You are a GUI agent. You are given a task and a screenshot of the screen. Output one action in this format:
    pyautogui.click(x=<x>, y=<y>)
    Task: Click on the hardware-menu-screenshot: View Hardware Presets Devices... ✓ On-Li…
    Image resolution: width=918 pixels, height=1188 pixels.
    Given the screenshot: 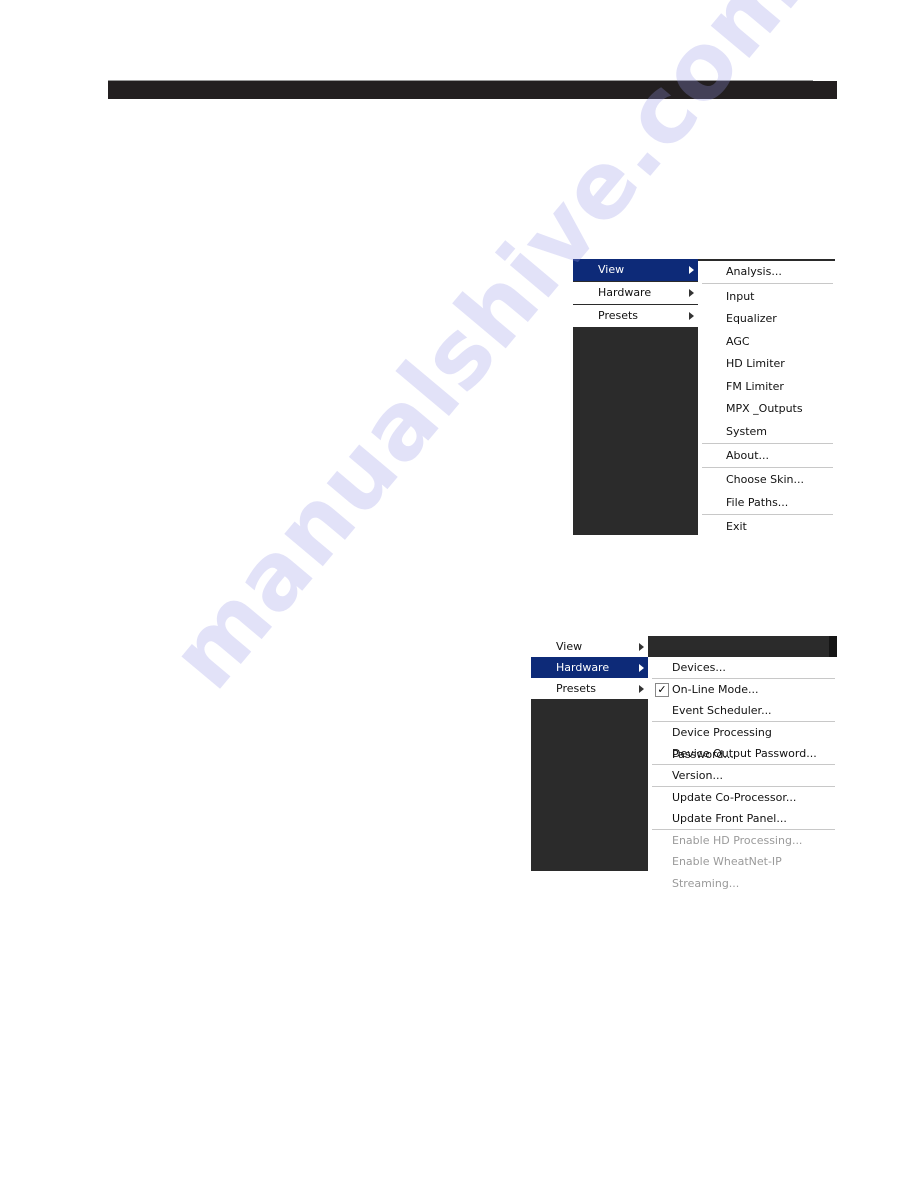 What is the action you would take?
    pyautogui.click(x=684, y=763)
    